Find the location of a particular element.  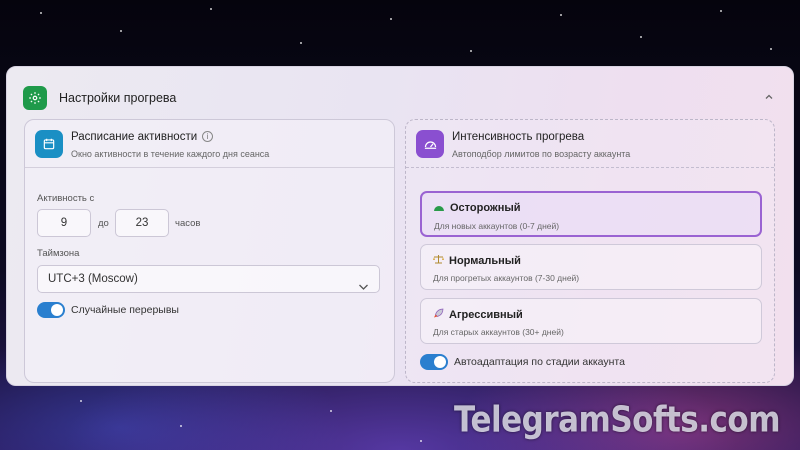

timezone-value: UTC+3 (Moscow) is located at coordinates (93, 279).